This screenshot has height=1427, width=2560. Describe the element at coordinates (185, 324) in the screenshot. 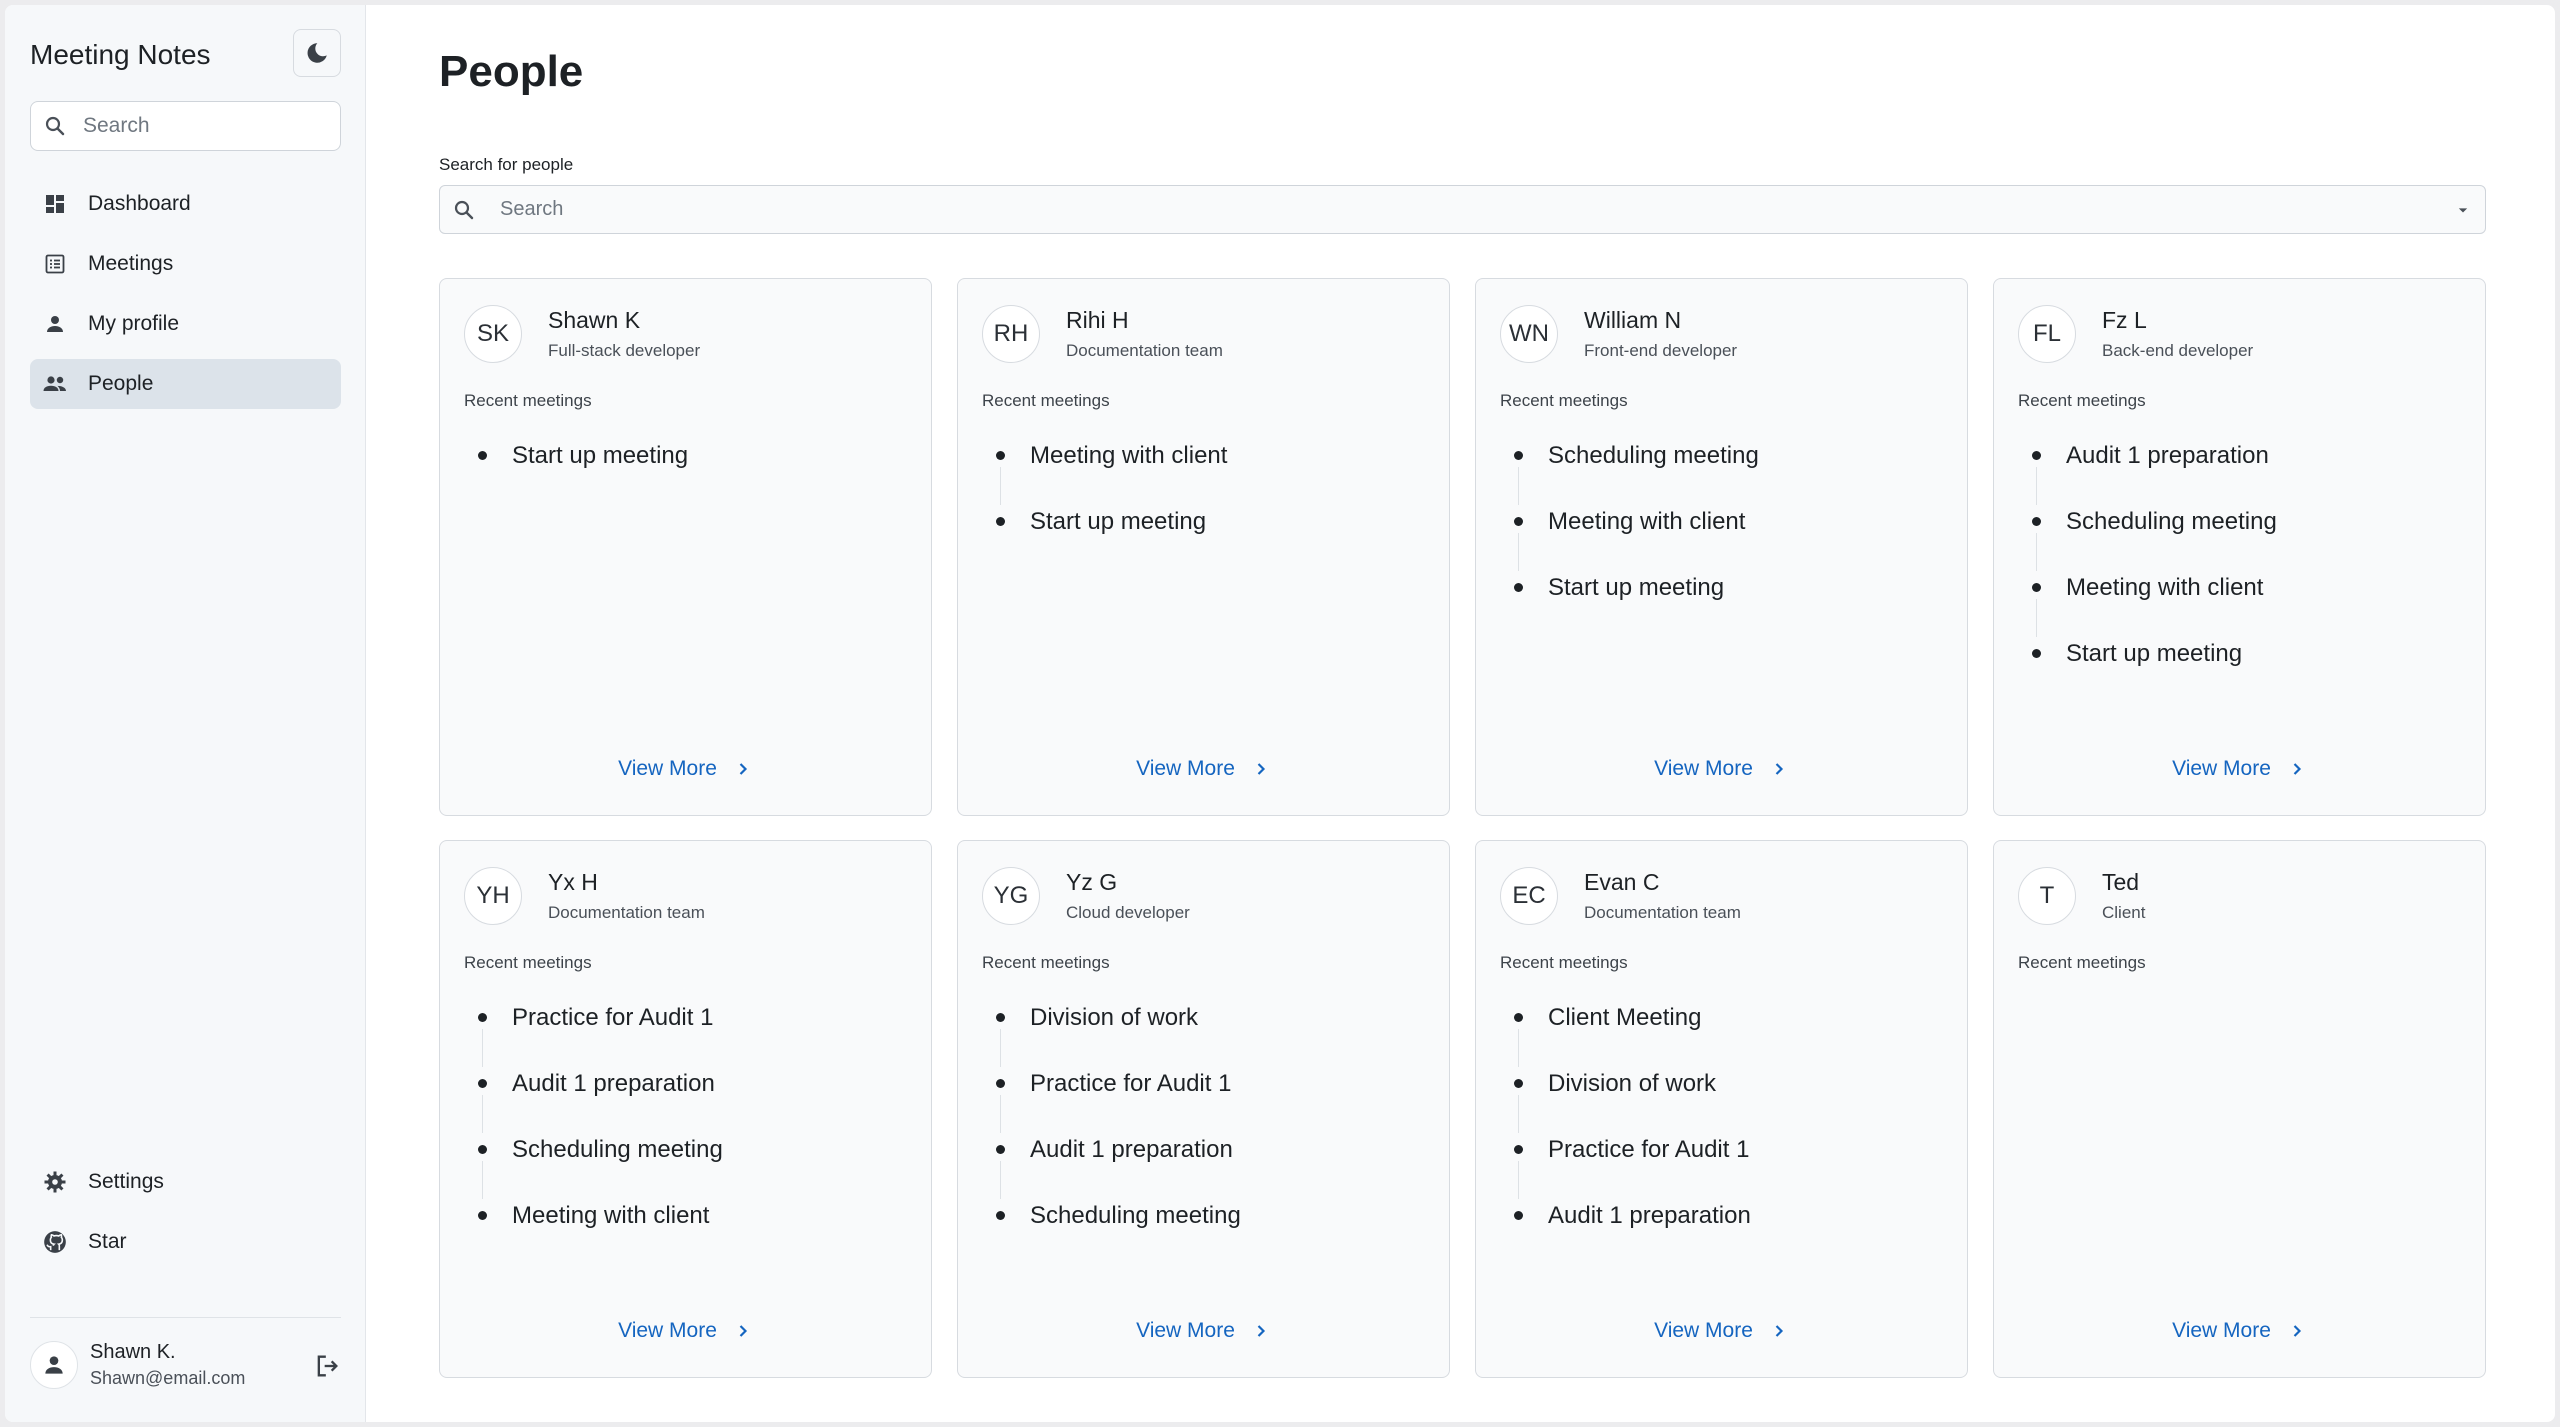

I see `sidebar-item-my-profile: My profile` at that location.